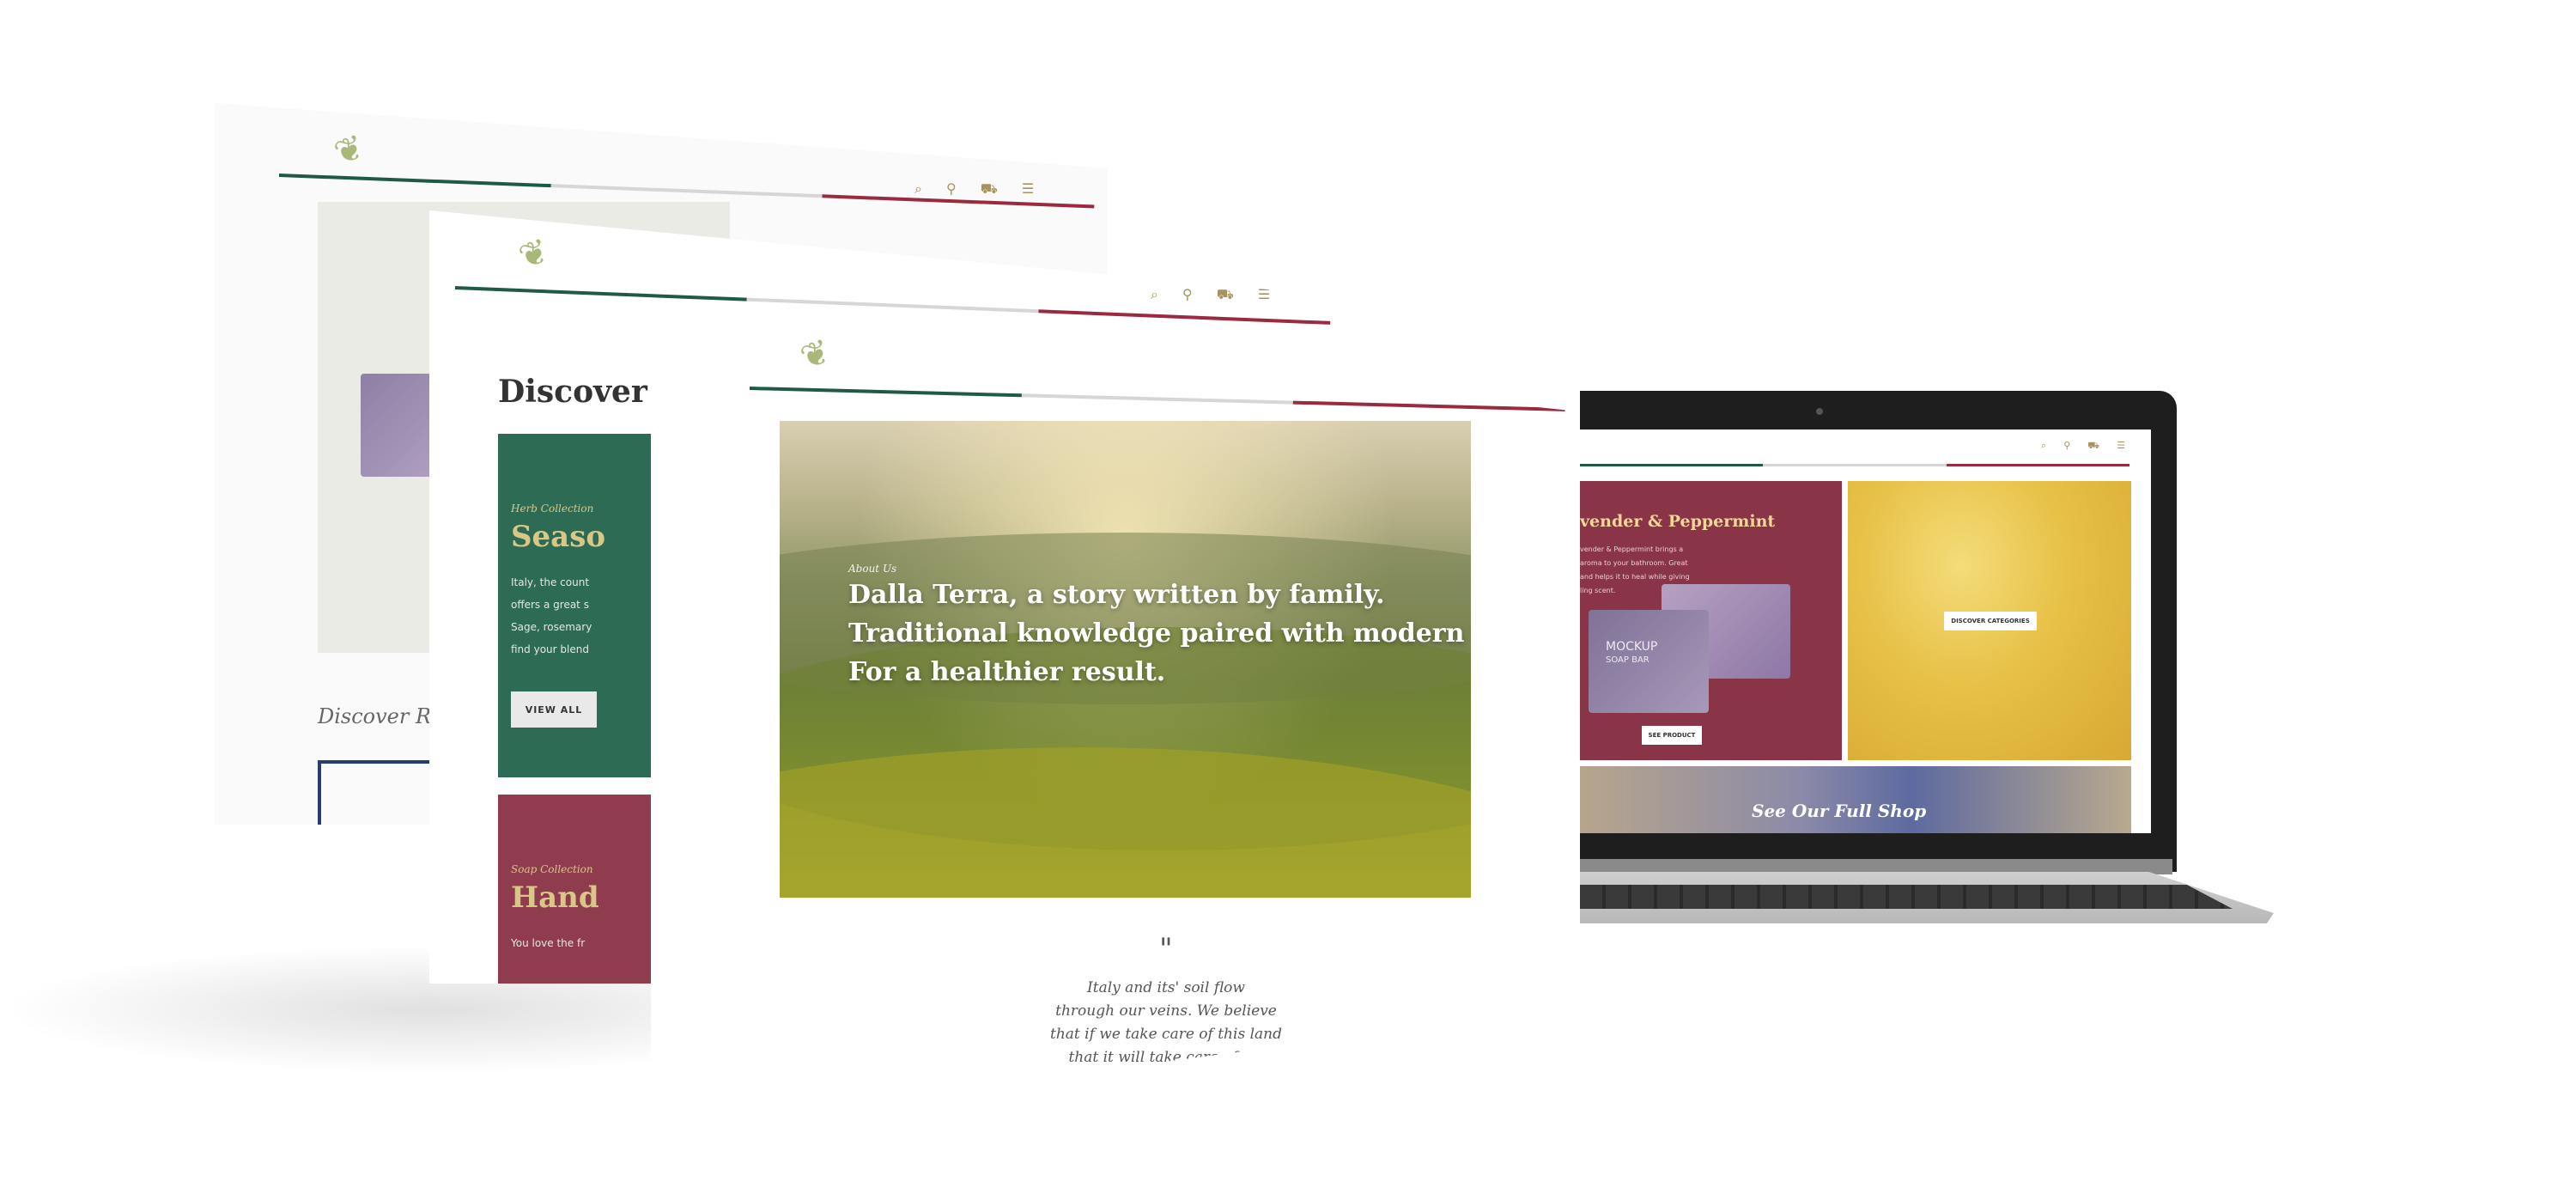 The width and height of the screenshot is (2576, 1200). I want to click on tile-eyebrow: Soap Collection, so click(552, 869).